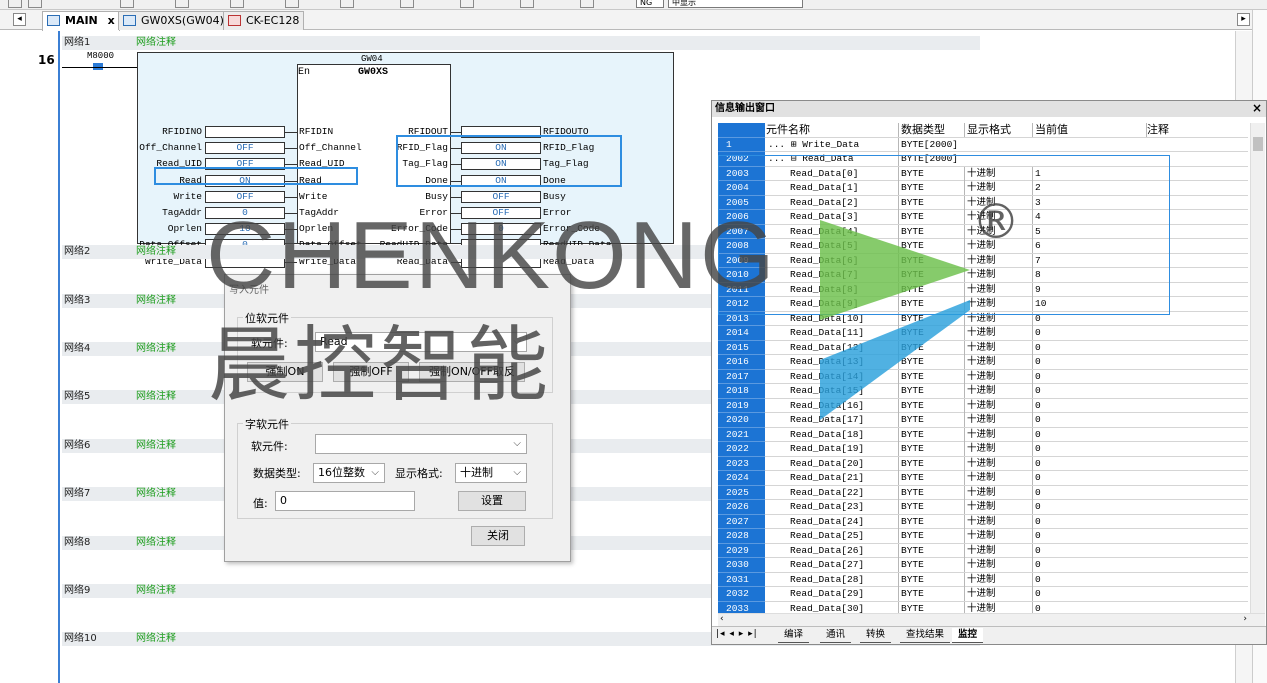  What do you see at coordinates (1243, 19) in the screenshot?
I see `tab-scroll-right-icon: ▸` at bounding box center [1243, 19].